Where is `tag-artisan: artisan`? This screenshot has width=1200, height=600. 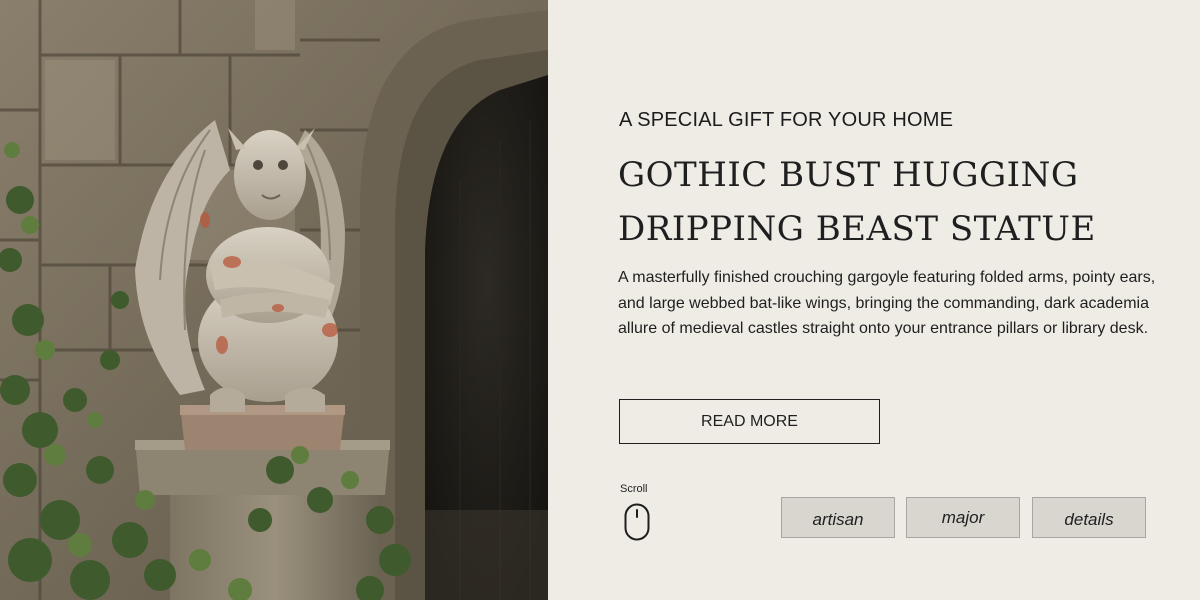
tag-artisan: artisan is located at coordinates (838, 517).